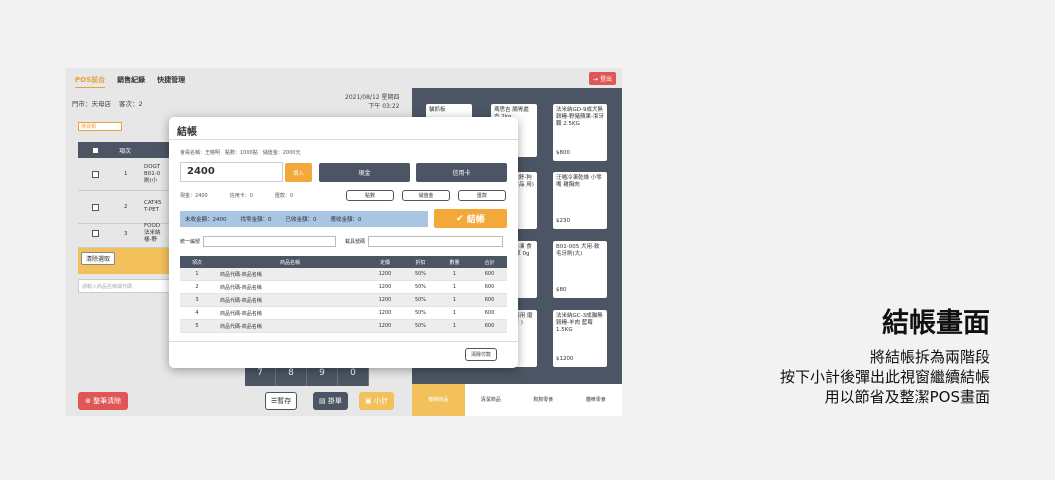  I want to click on payment-breakdown: 現金：2400 信用卡：0 匯款：0, so click(236, 195).